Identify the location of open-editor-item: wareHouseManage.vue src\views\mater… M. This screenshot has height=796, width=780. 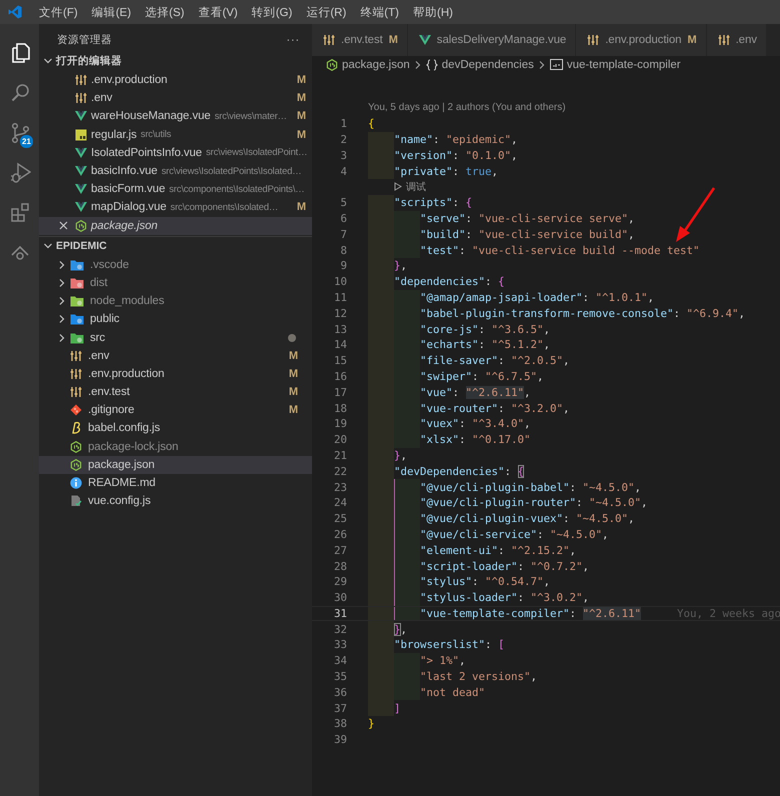
(175, 116).